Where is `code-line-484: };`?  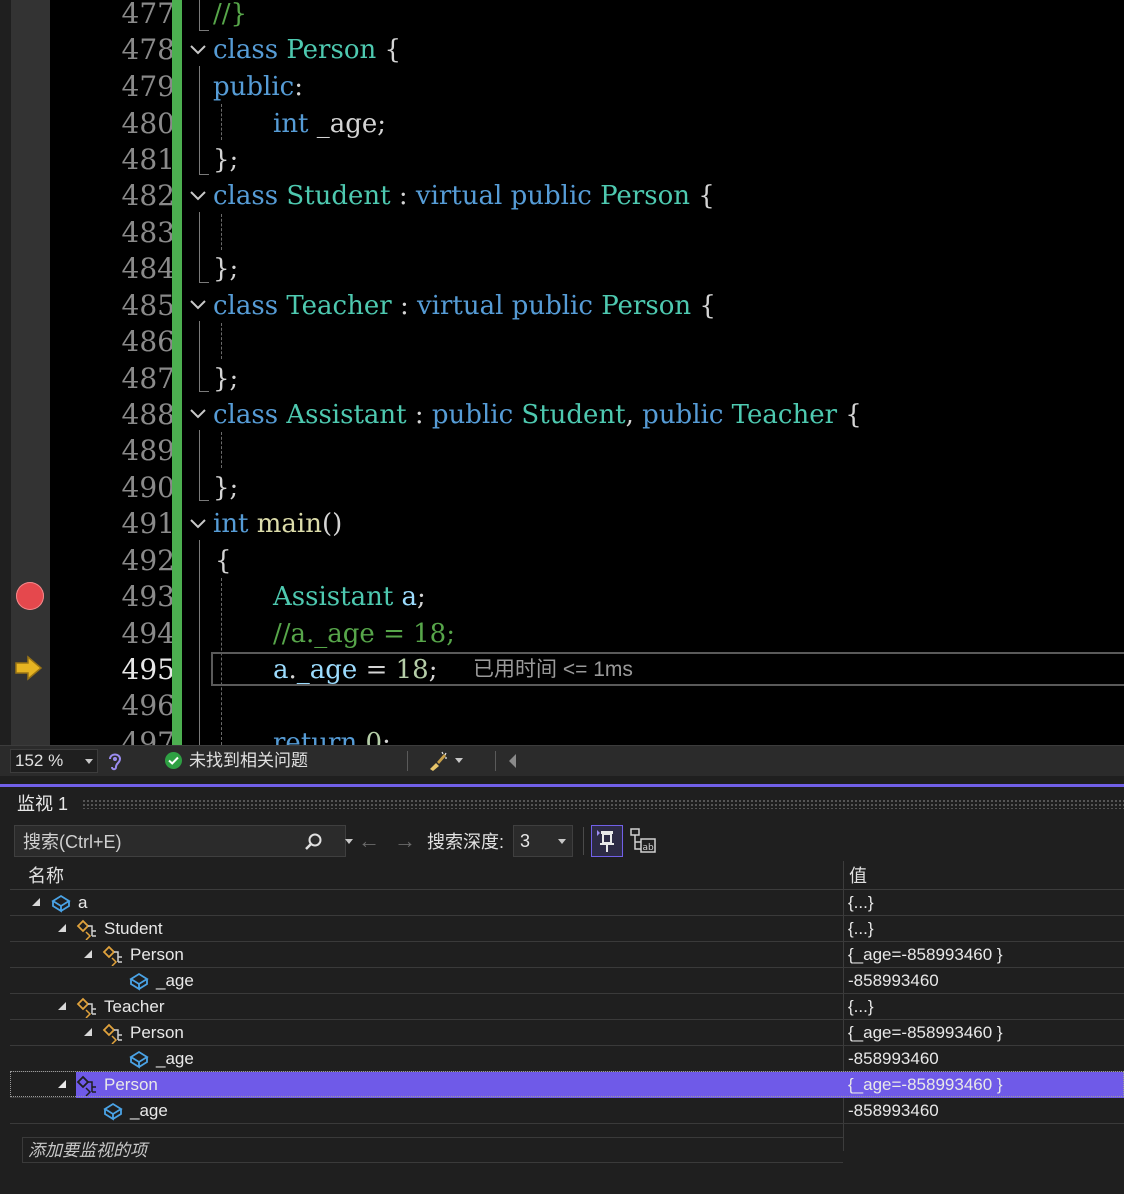
code-line-484: }; is located at coordinates (225, 269).